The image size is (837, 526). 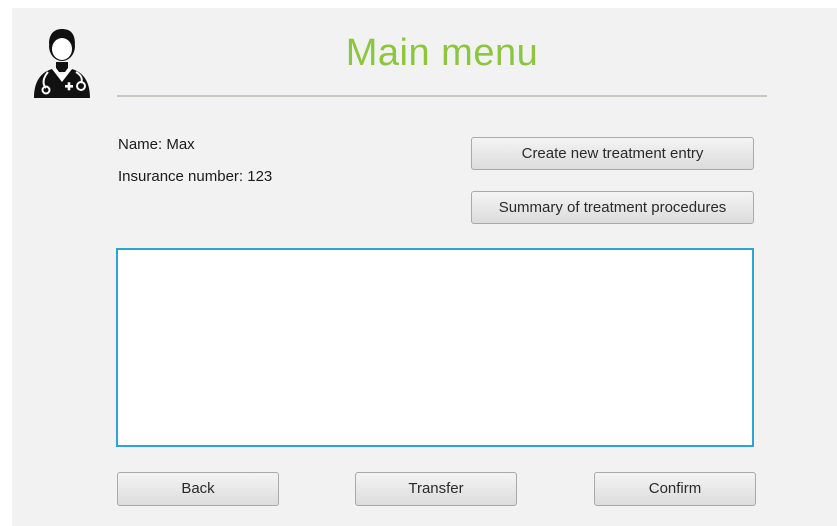 I want to click on back-button: Back, so click(x=198, y=489).